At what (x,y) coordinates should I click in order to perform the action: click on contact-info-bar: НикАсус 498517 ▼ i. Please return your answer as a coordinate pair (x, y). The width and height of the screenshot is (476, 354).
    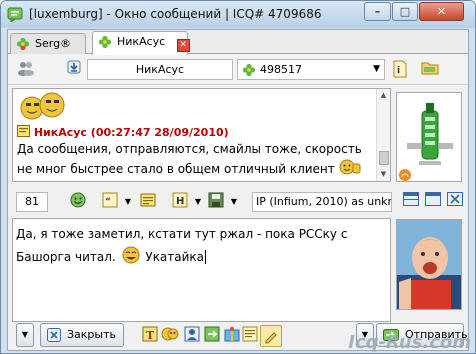
    Looking at the image, I should click on (238, 70).